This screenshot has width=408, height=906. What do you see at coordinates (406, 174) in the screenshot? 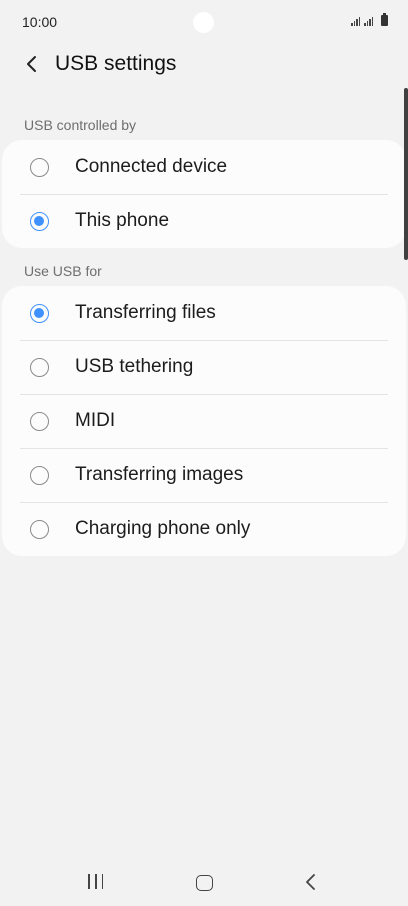
I see `scrollbar` at bounding box center [406, 174].